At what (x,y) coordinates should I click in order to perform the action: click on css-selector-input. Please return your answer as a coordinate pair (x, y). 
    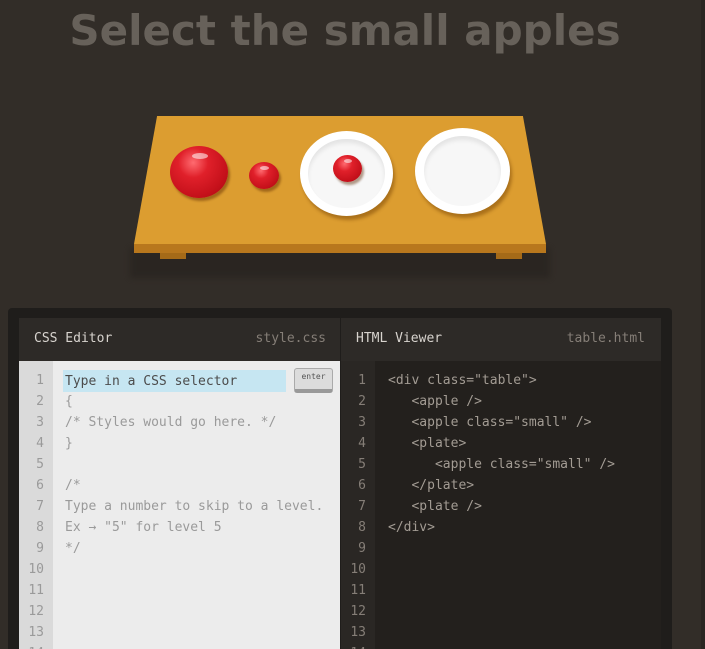
    Looking at the image, I should click on (174, 381).